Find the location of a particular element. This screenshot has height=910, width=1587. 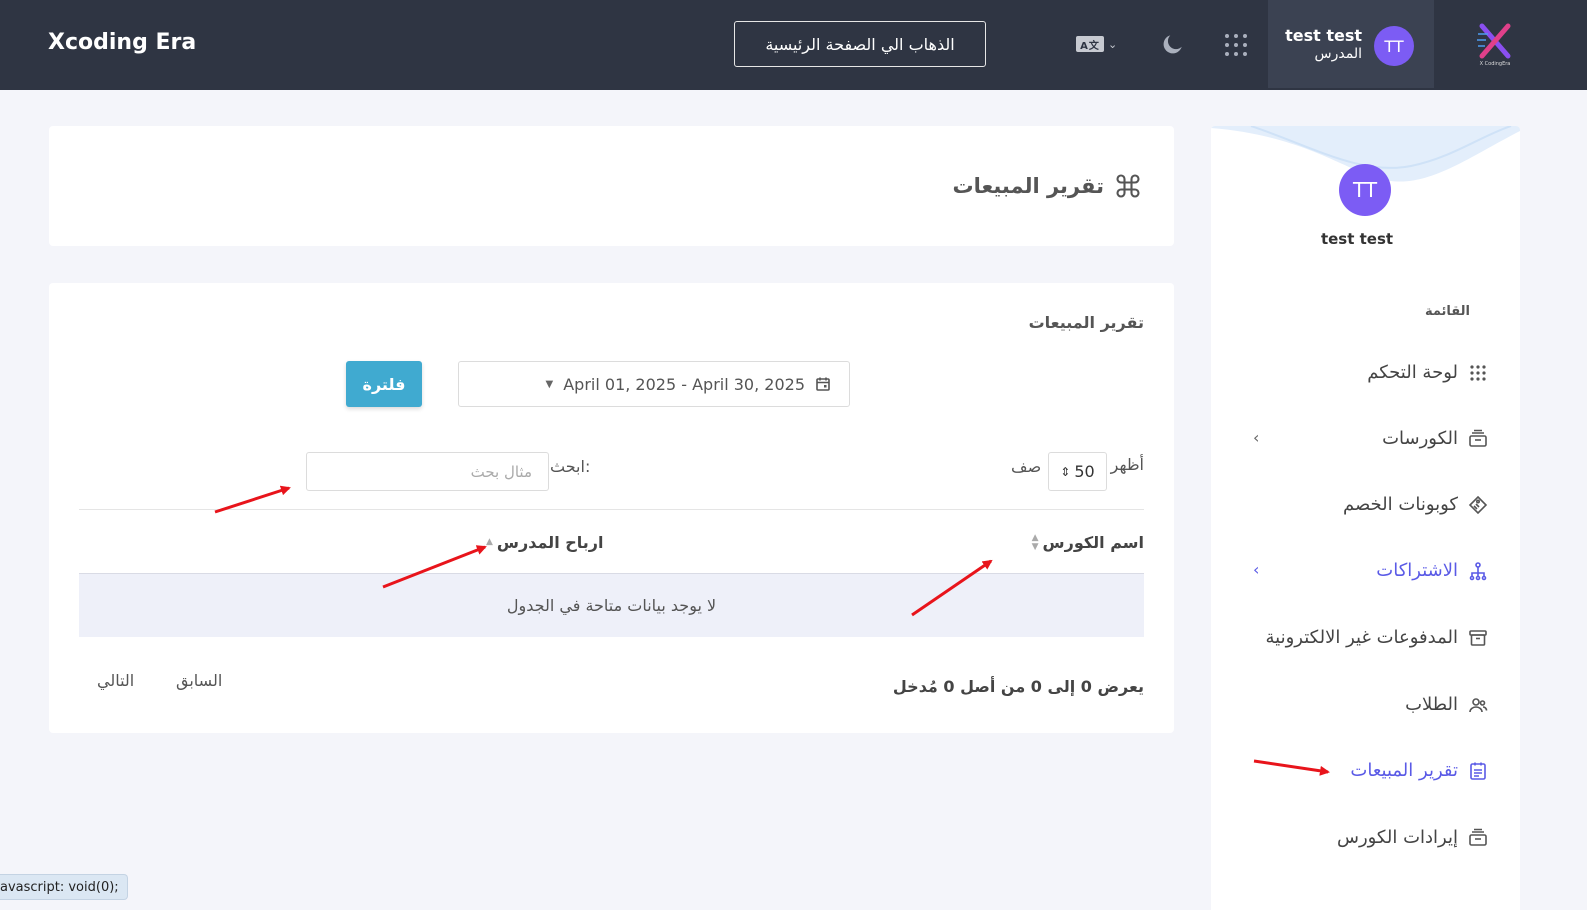

language-switcher: A文 ⌄ is located at coordinates (1096, 44).